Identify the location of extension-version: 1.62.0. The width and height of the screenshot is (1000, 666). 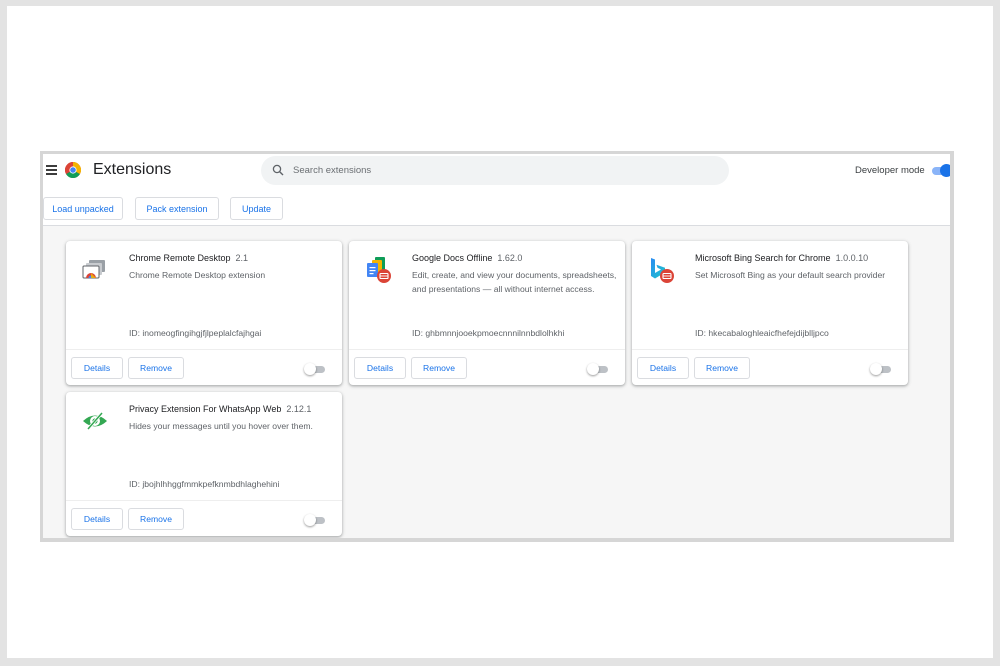
(510, 258).